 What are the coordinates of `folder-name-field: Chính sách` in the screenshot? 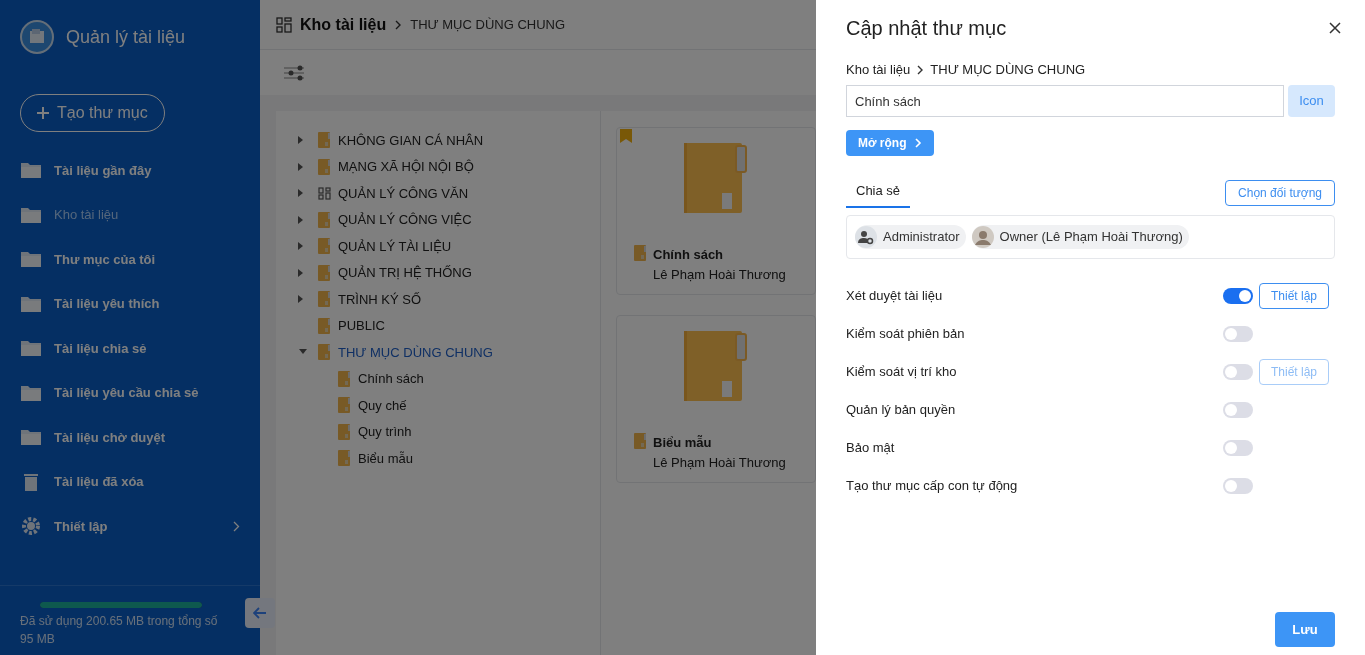 It's located at (1065, 101).